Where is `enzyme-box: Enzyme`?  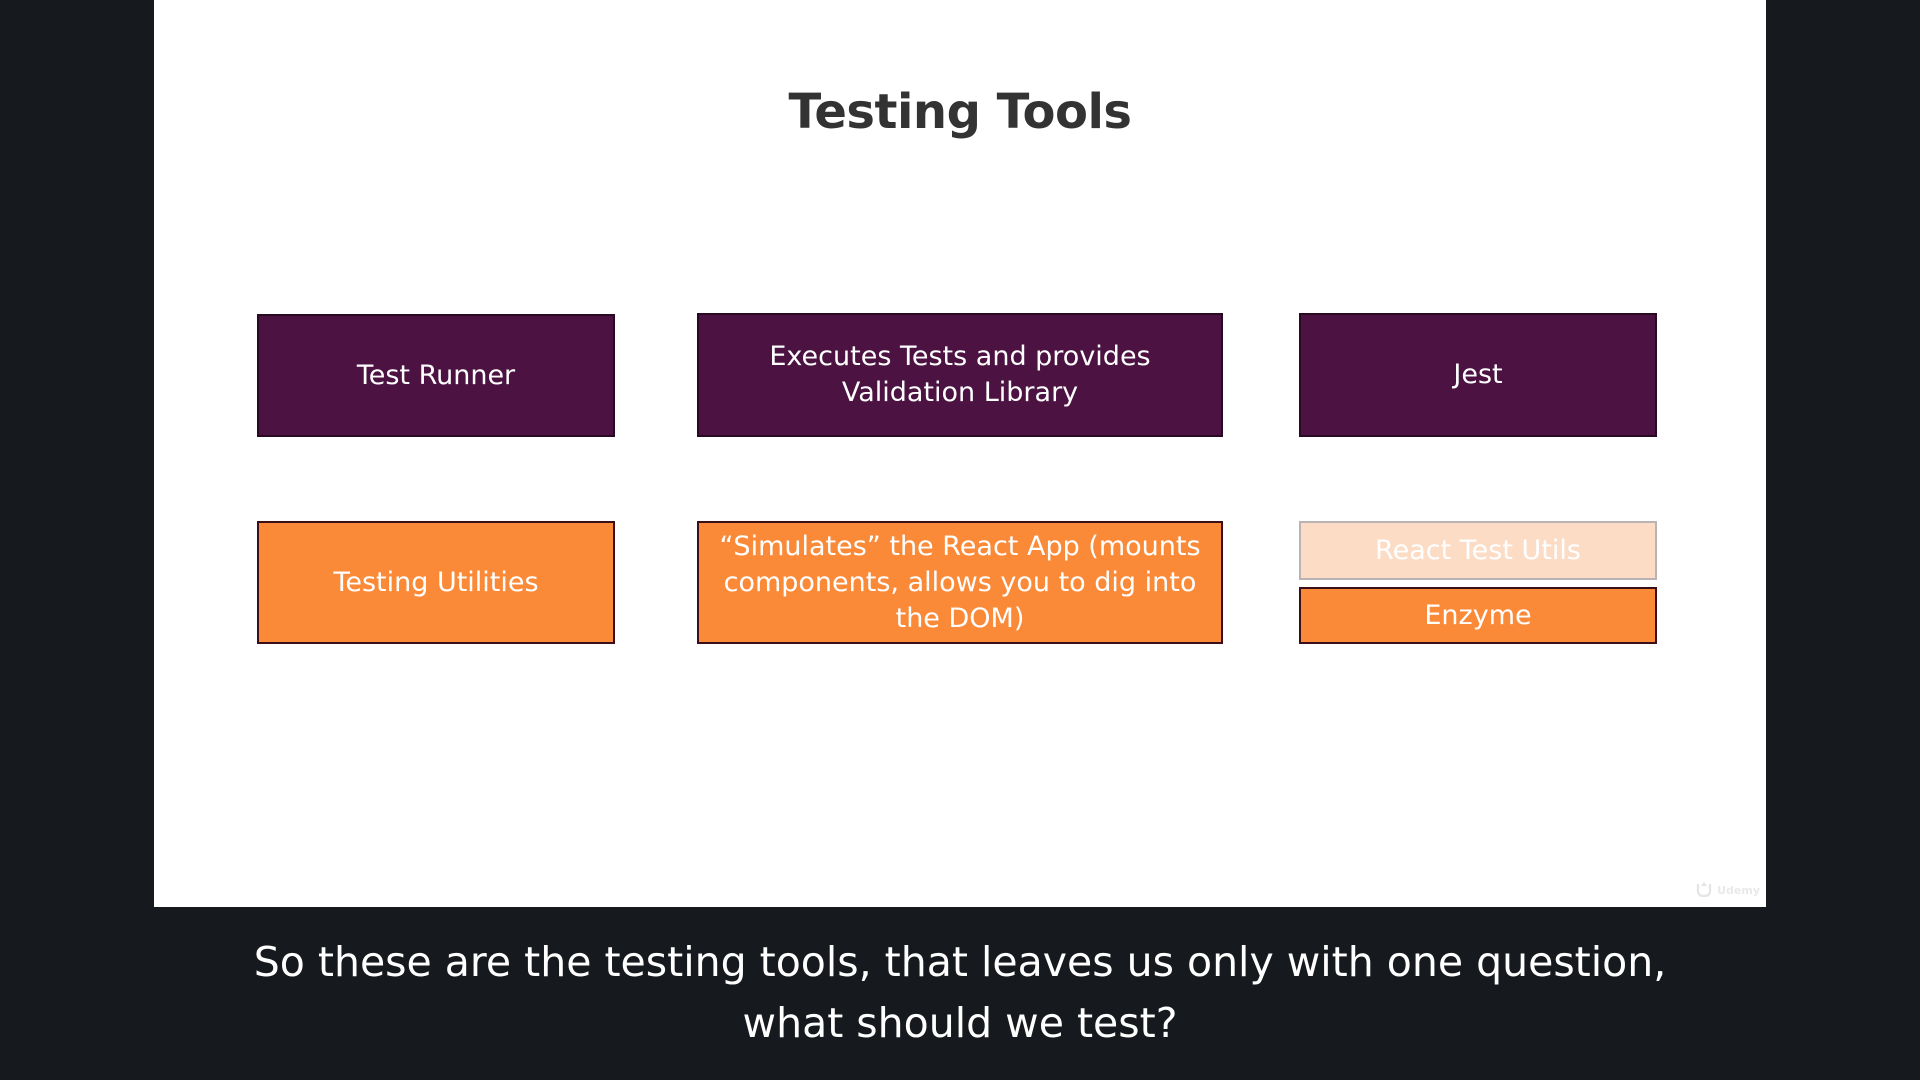 enzyme-box: Enzyme is located at coordinates (1478, 615).